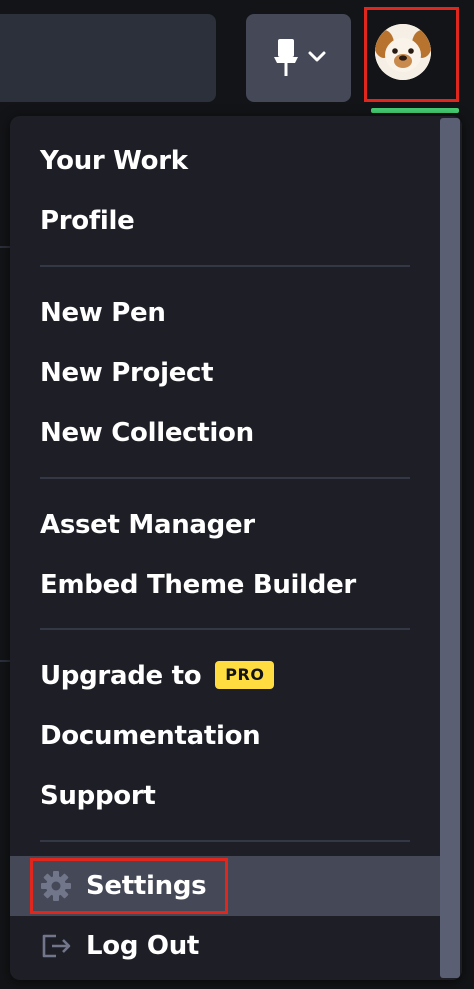 The width and height of the screenshot is (474, 989). I want to click on pinned-items-button, so click(298, 58).